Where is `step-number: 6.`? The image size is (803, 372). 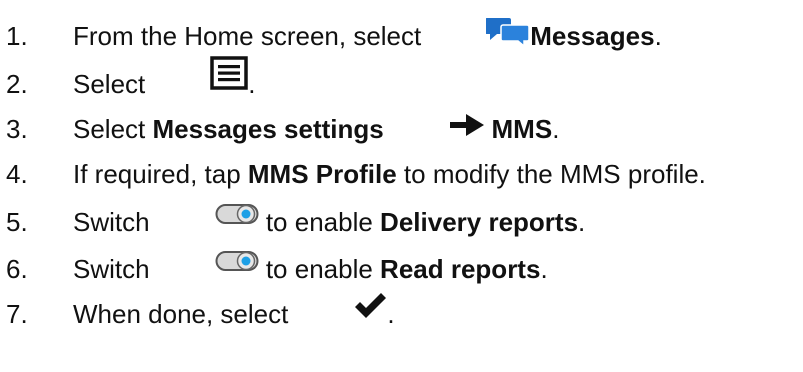 step-number: 6. is located at coordinates (17, 269).